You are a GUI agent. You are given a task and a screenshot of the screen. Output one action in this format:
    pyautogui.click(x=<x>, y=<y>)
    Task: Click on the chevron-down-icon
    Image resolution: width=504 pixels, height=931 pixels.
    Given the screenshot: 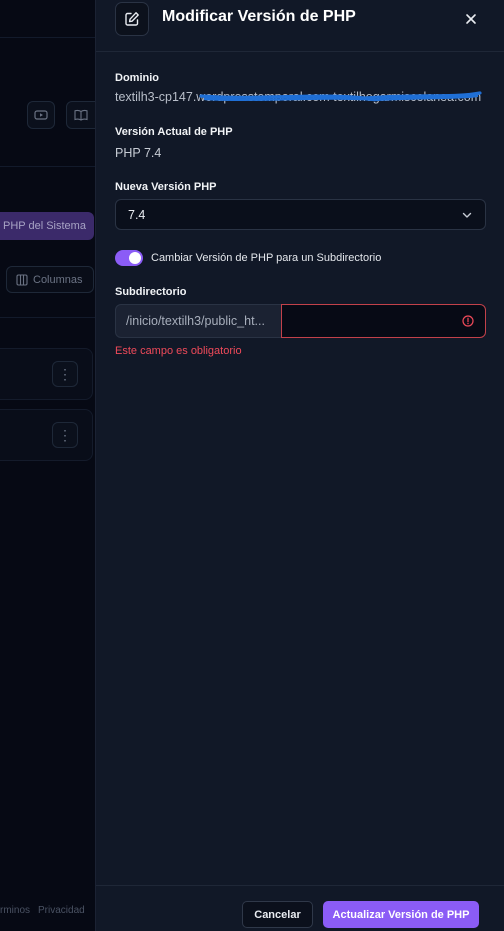 What is the action you would take?
    pyautogui.click(x=467, y=215)
    